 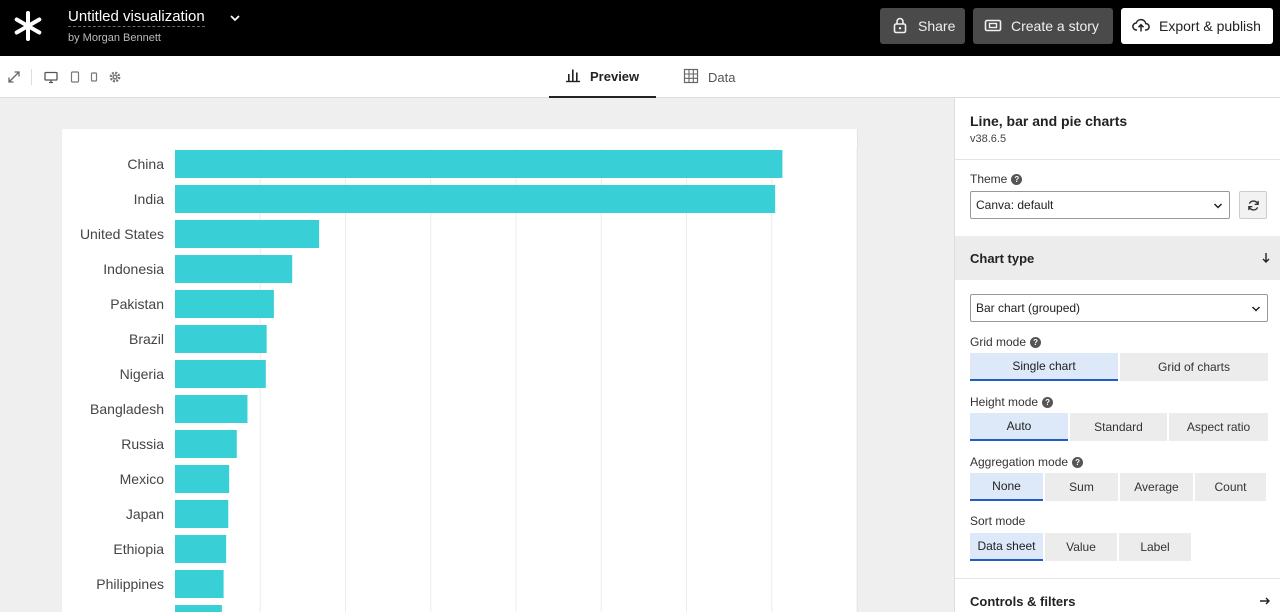 I want to click on category-label: Russia, so click(x=142, y=444).